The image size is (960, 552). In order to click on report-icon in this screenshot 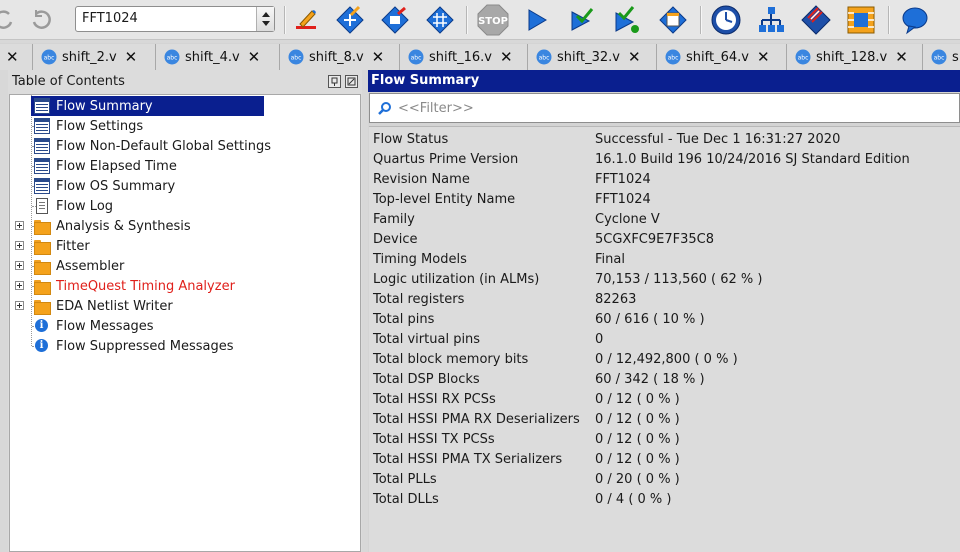, I will do `click(673, 20)`.